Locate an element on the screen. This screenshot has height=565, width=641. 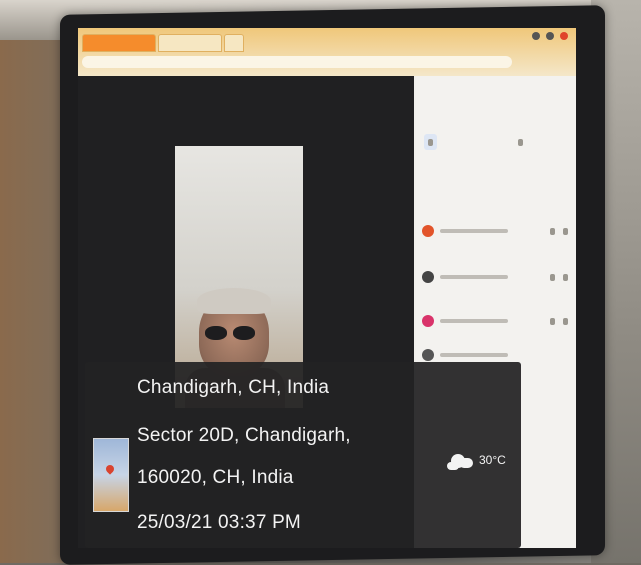
chat-icon is located at coordinates (520, 142).